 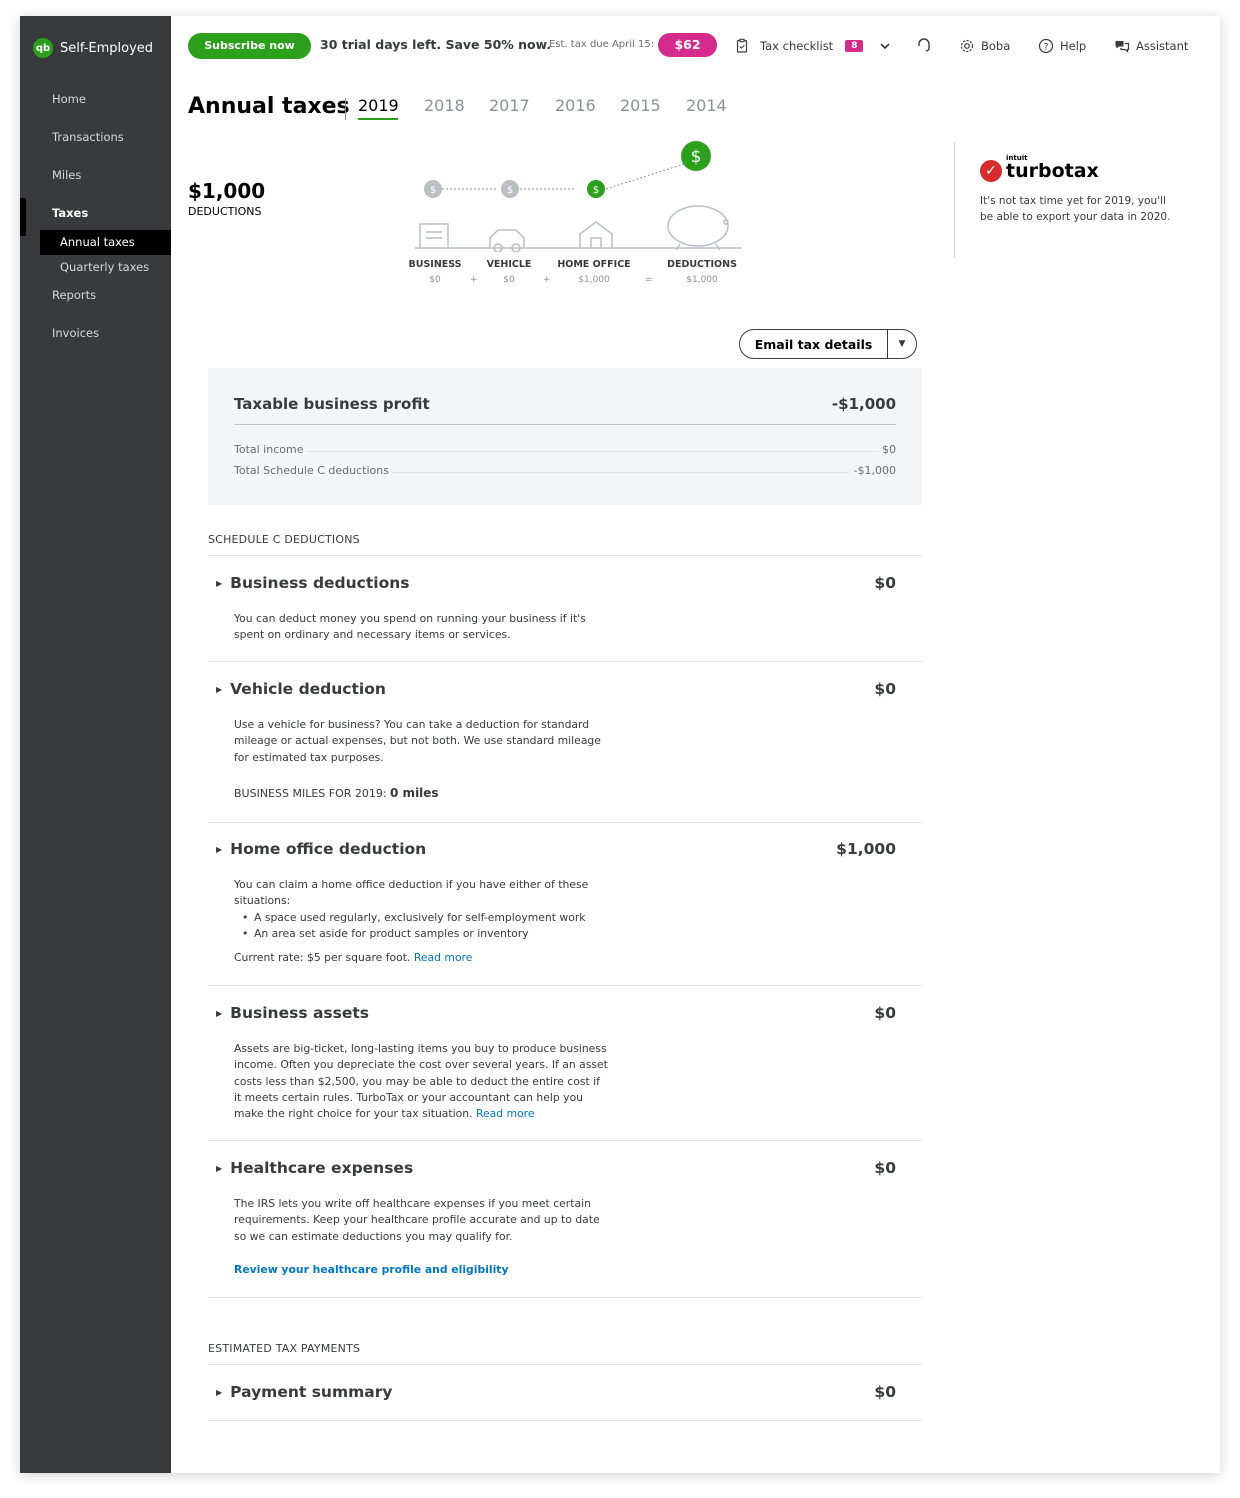 I want to click on sidebar-item-home: Home, so click(x=95, y=107).